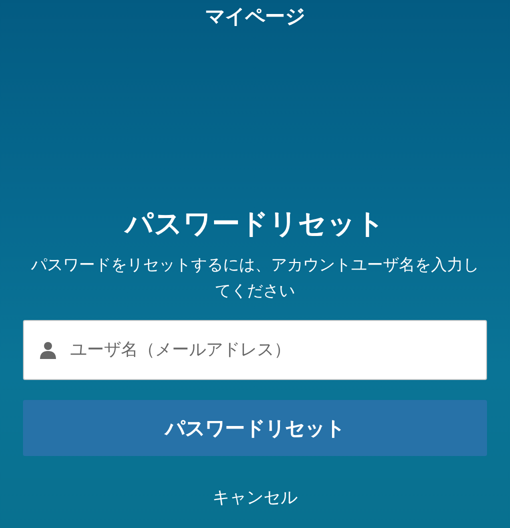  Describe the element at coordinates (255, 350) in the screenshot. I see `username-field: ユーザ名（メールアドレス）` at that location.